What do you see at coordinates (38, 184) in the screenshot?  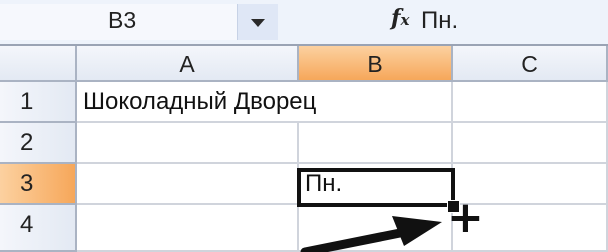 I see `row-header-3: 3` at bounding box center [38, 184].